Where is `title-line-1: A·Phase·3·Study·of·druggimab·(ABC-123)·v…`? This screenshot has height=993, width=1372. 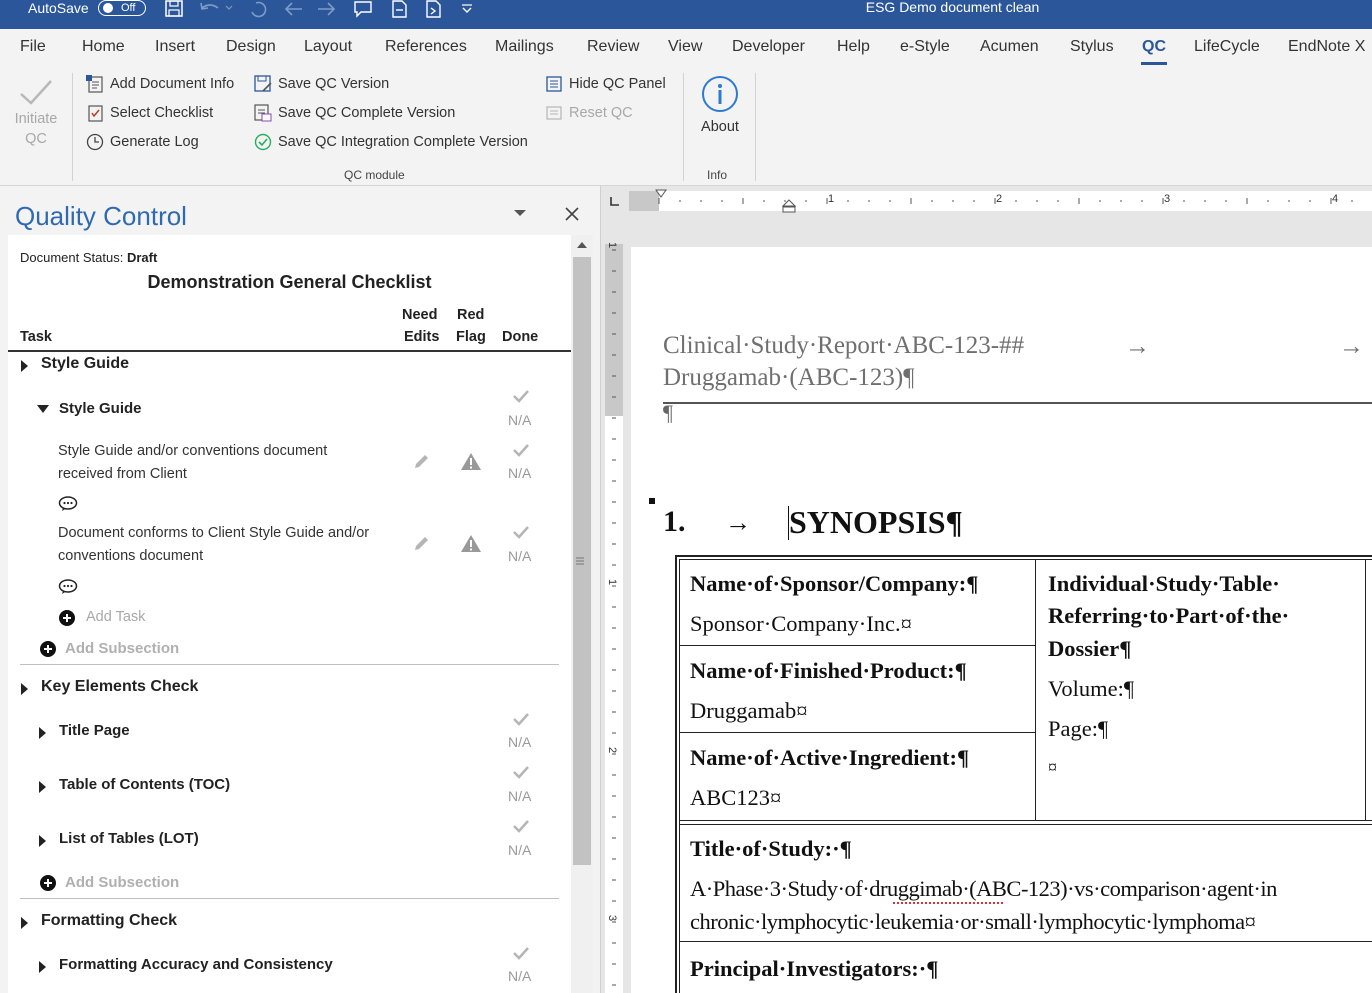 title-line-1: A·Phase·3·Study·of·druggimab·(ABC-123)·v… is located at coordinates (983, 888).